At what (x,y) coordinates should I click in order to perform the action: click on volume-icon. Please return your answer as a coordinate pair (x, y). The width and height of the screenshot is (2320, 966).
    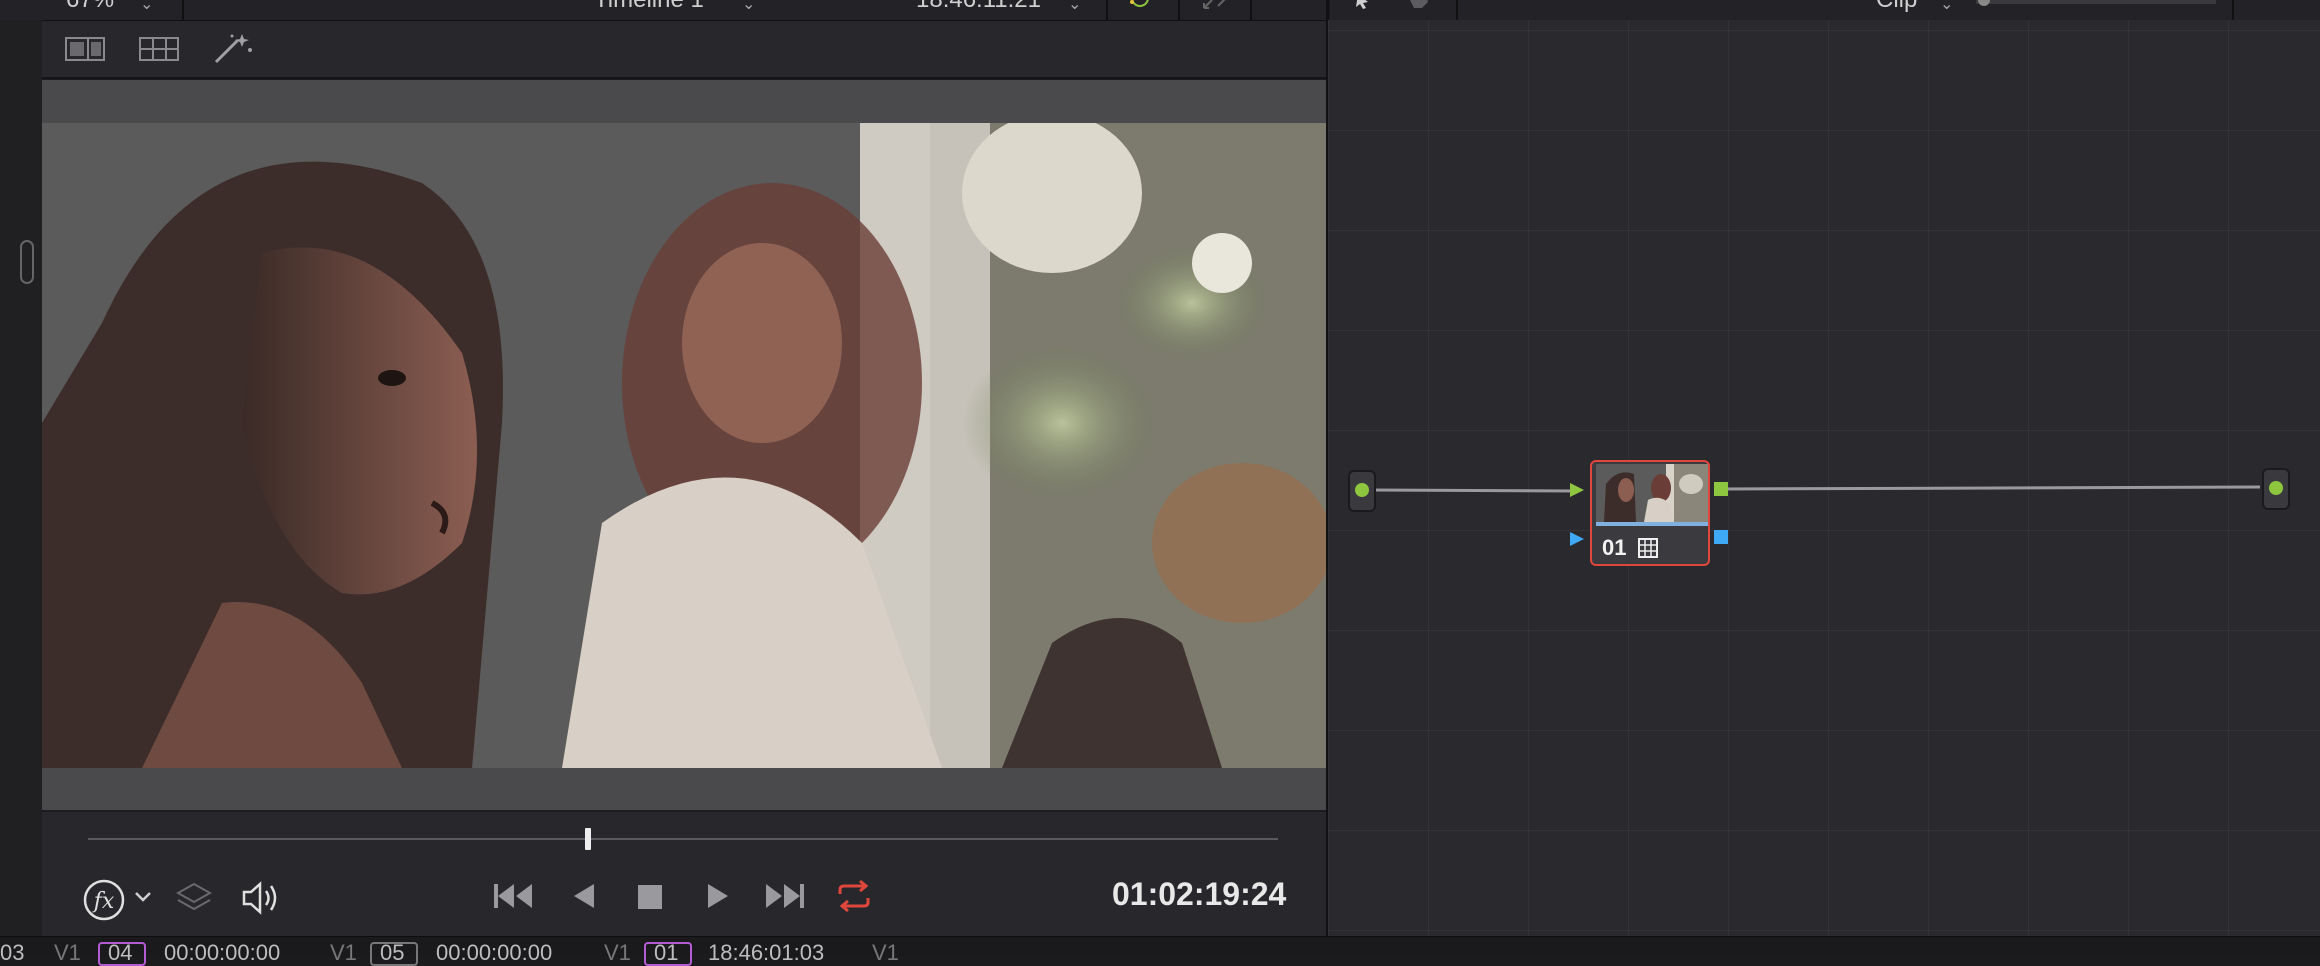
    Looking at the image, I should click on (260, 900).